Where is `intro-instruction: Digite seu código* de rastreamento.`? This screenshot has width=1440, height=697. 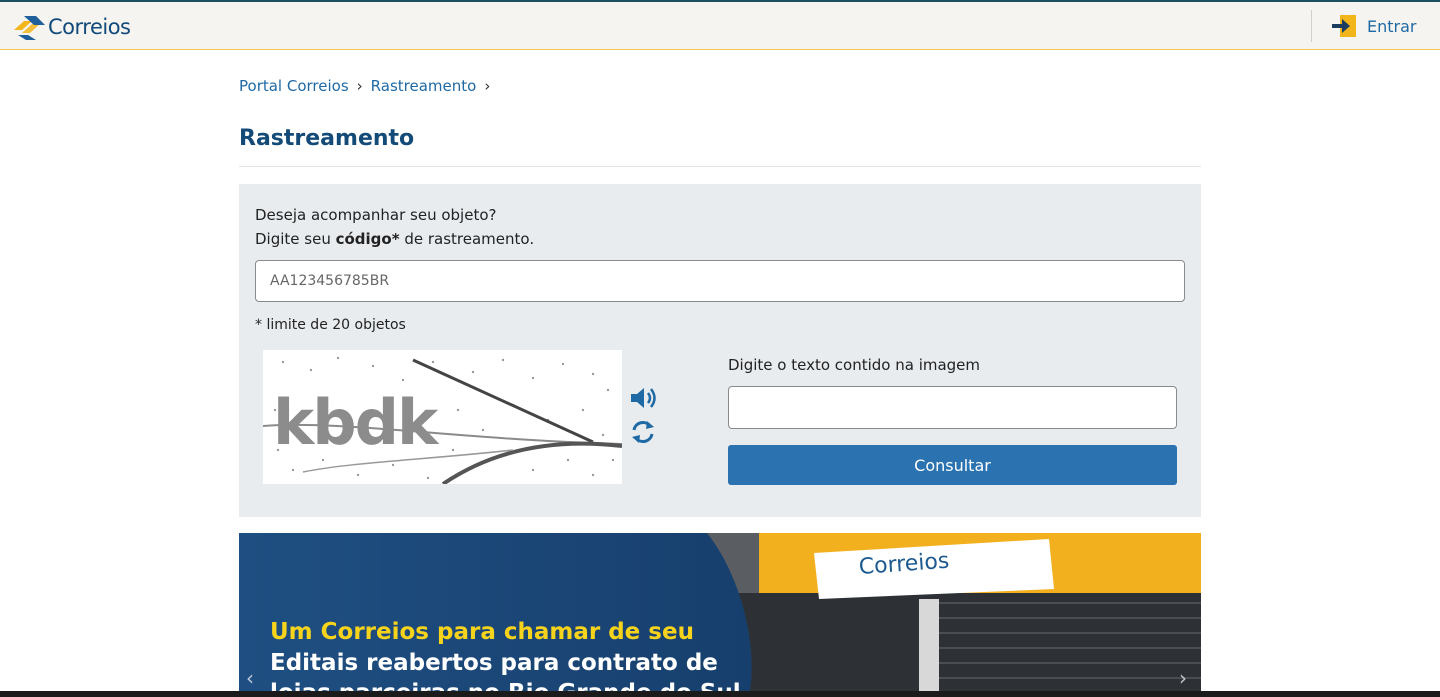 intro-instruction: Digite seu código* de rastreamento. is located at coordinates (394, 239).